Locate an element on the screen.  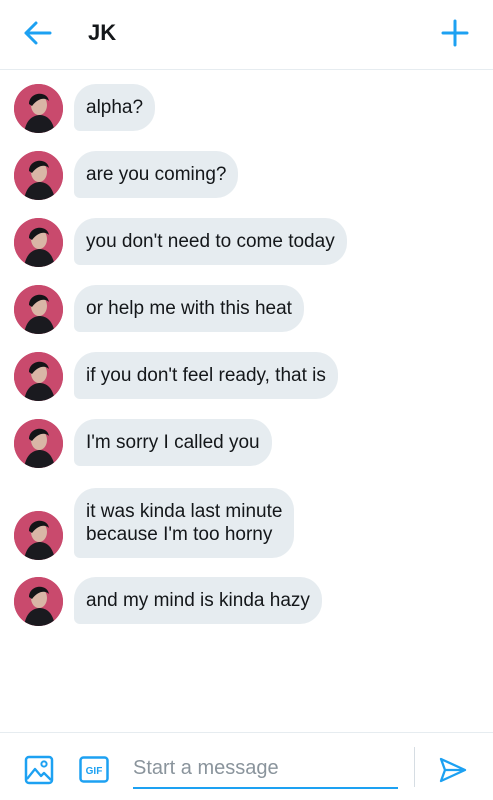
message-text: I'm sorry I called you is located at coordinates (173, 442).